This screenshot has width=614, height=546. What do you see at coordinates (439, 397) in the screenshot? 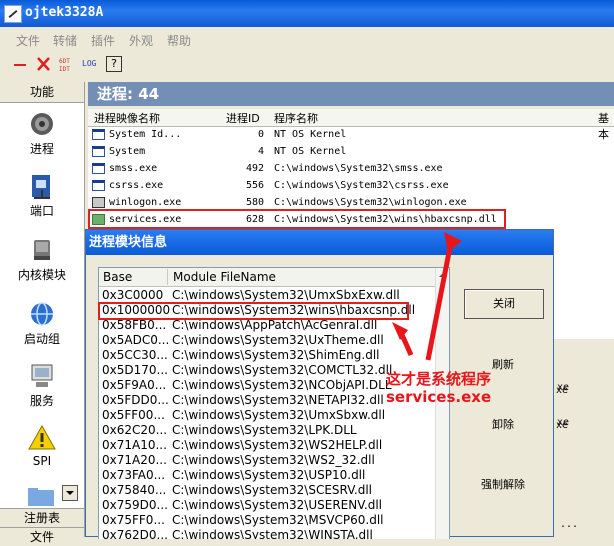
I see `annotation-line2: services.exe` at bounding box center [439, 397].